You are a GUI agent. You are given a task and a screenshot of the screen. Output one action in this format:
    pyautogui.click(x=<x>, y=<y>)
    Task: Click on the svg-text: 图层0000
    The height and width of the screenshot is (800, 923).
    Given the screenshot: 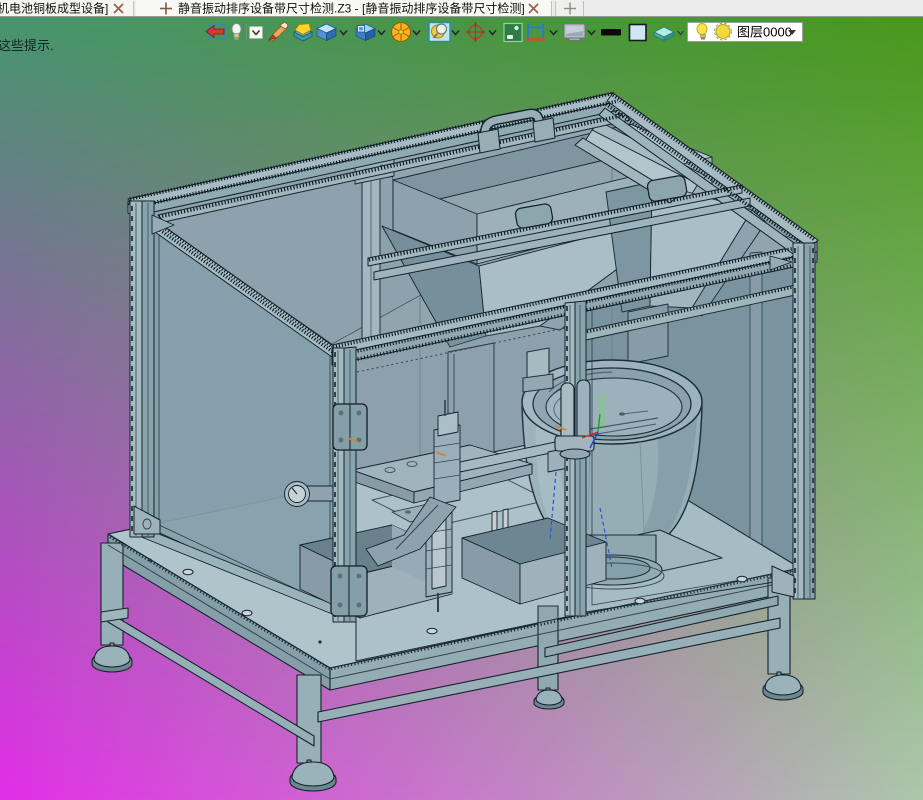 What is the action you would take?
    pyautogui.click(x=764, y=32)
    